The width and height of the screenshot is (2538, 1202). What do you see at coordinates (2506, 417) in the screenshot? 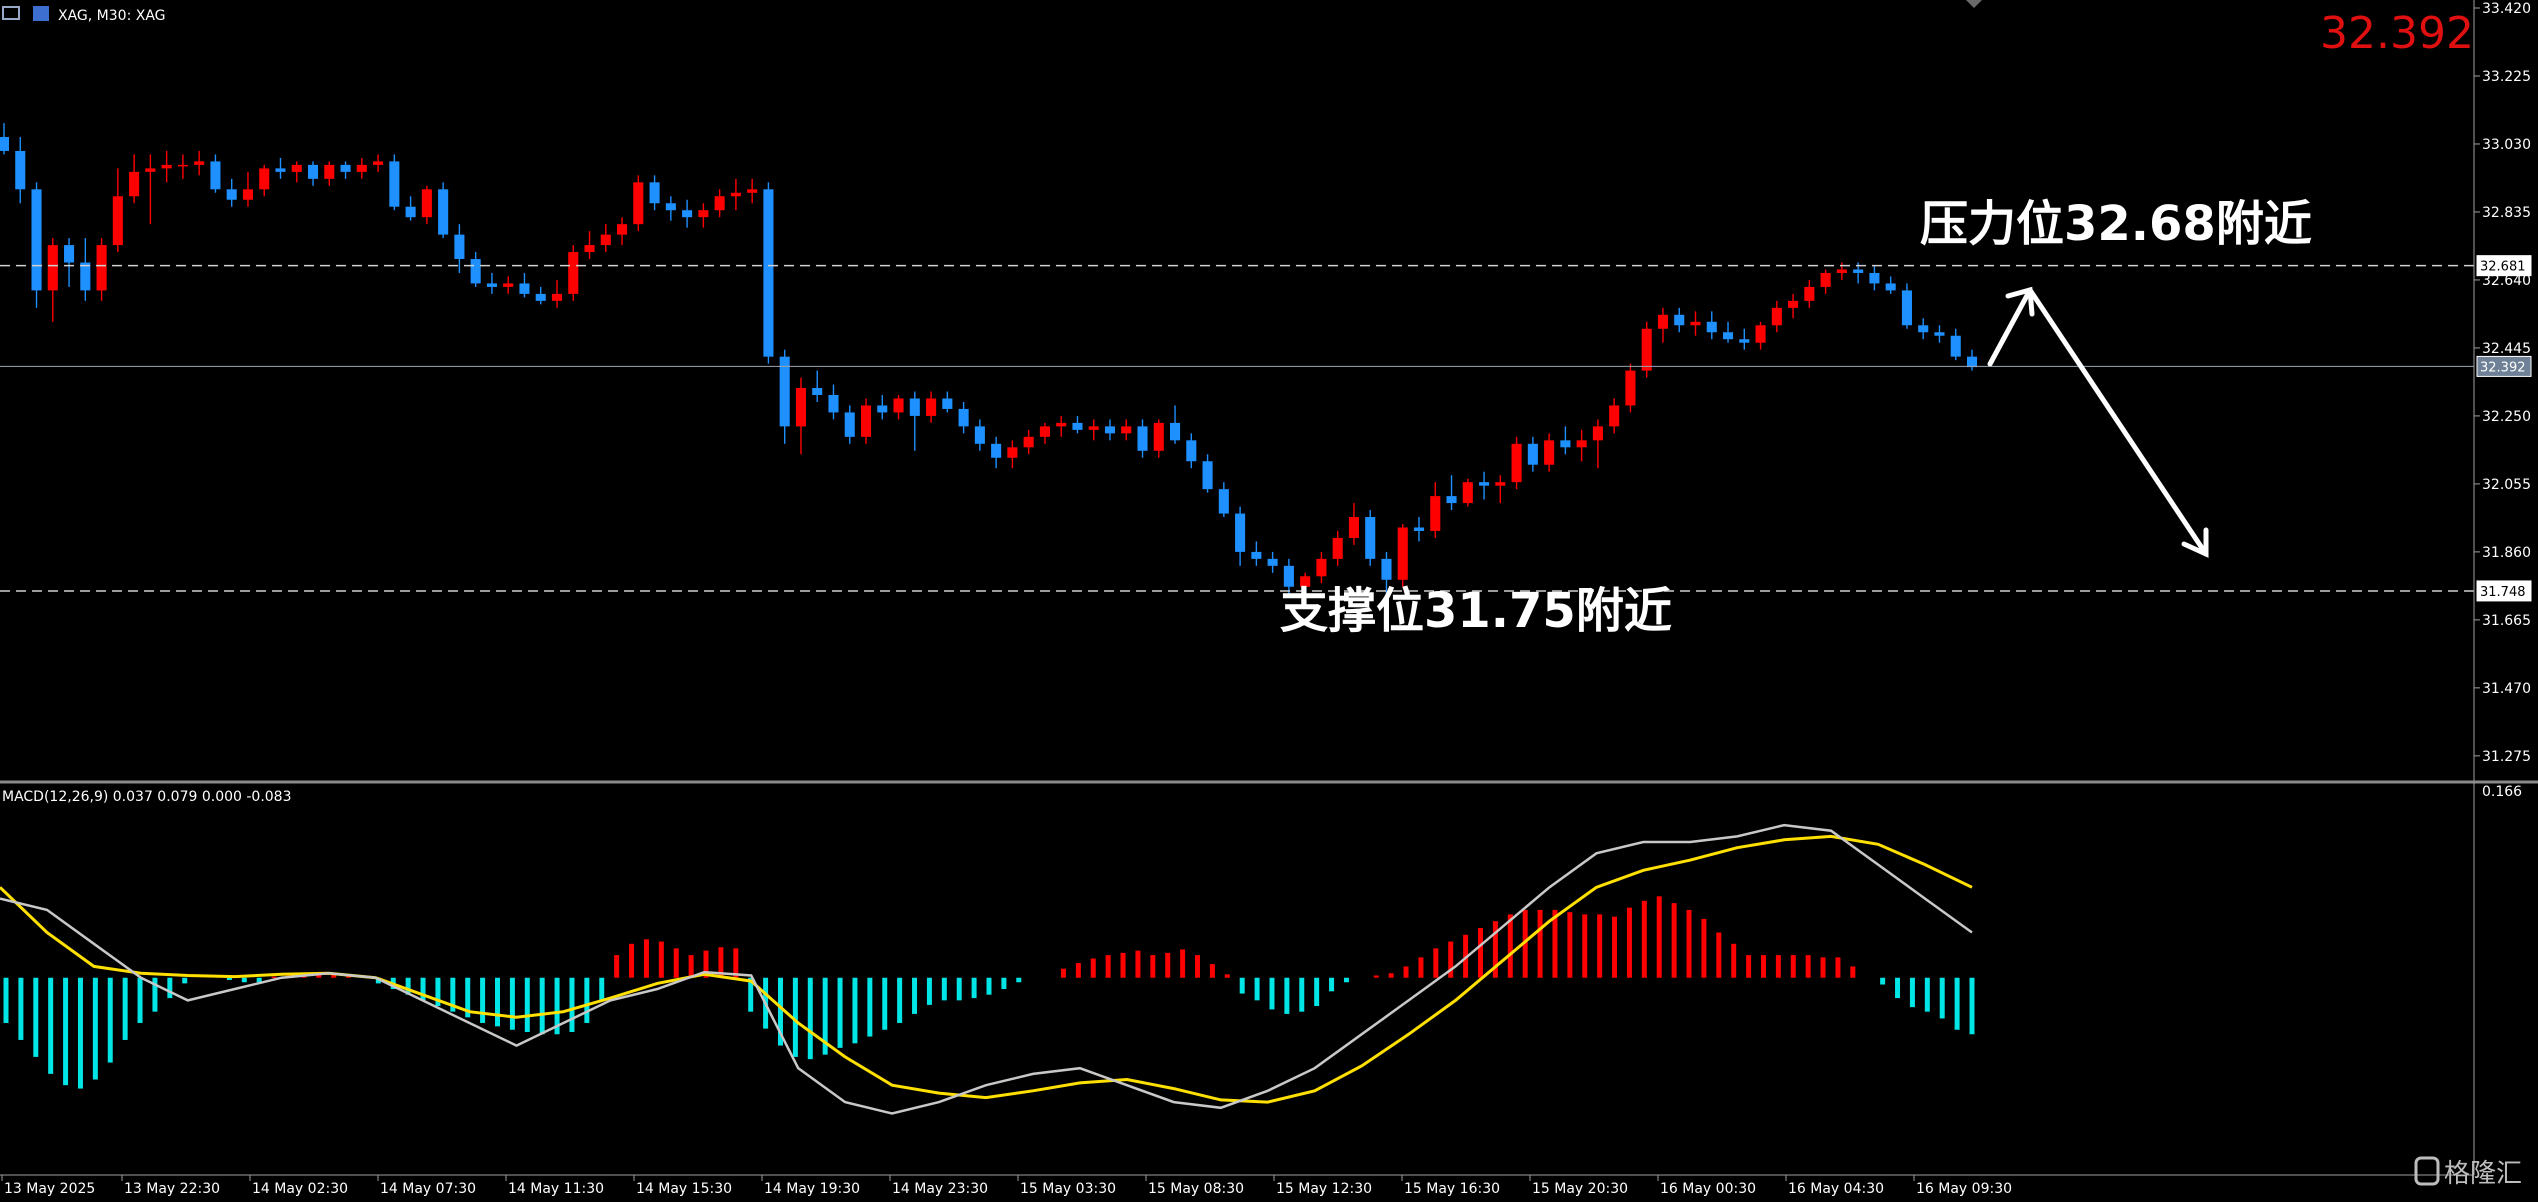
I see `price-tick-label: 32.250` at bounding box center [2506, 417].